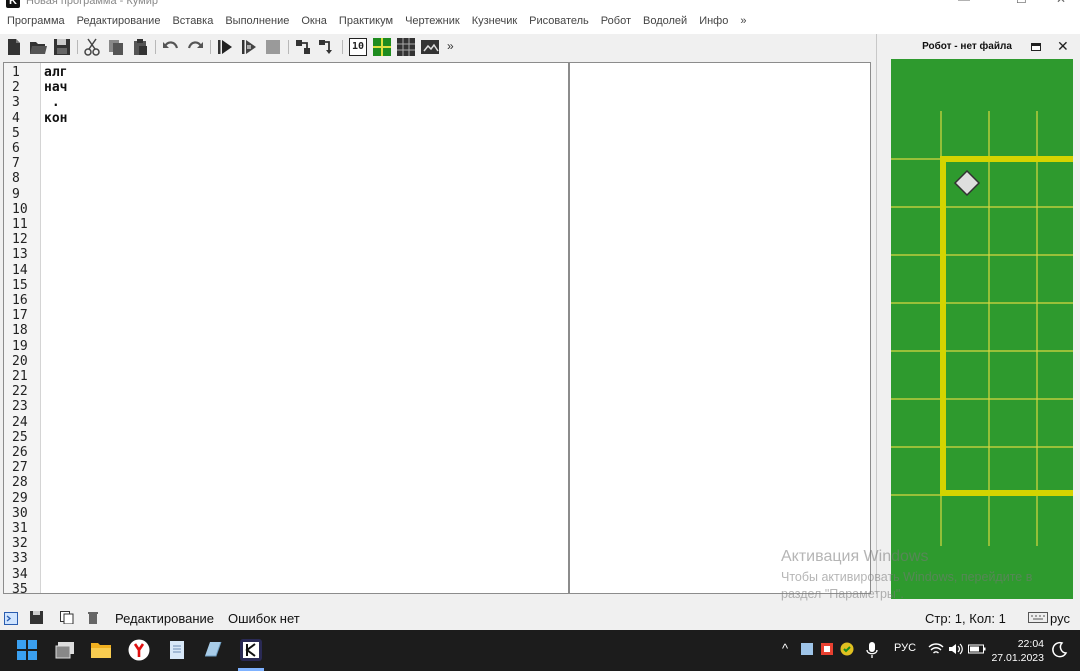  What do you see at coordinates (303, 47) in the screenshot?
I see `step-over-icon` at bounding box center [303, 47].